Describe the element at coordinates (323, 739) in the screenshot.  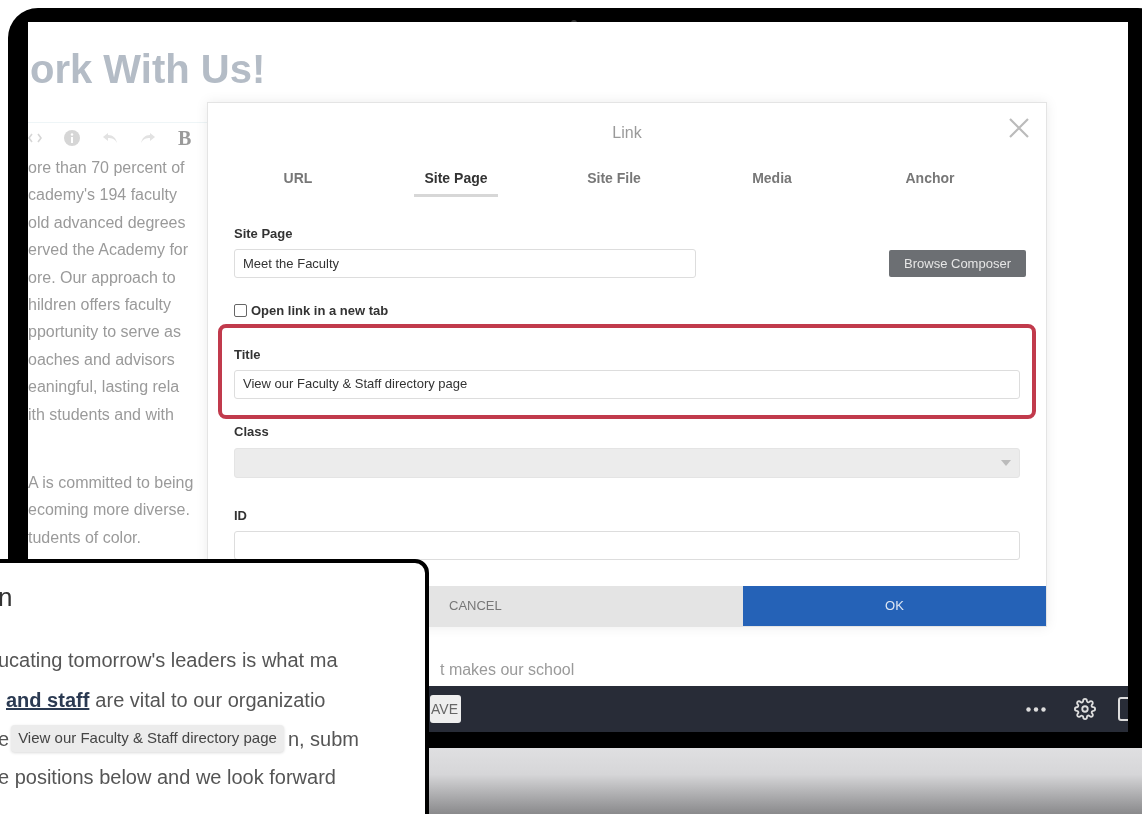
I see `inset-text-line: n, subm` at that location.